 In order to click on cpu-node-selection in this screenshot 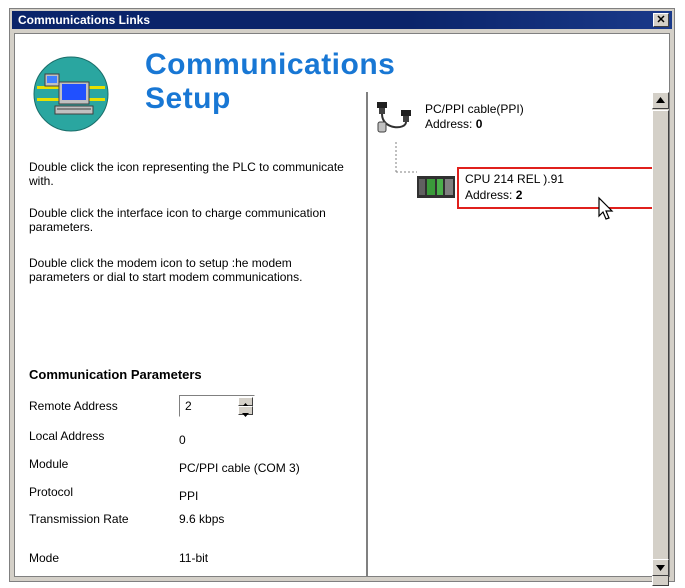, I will do `click(556, 188)`.